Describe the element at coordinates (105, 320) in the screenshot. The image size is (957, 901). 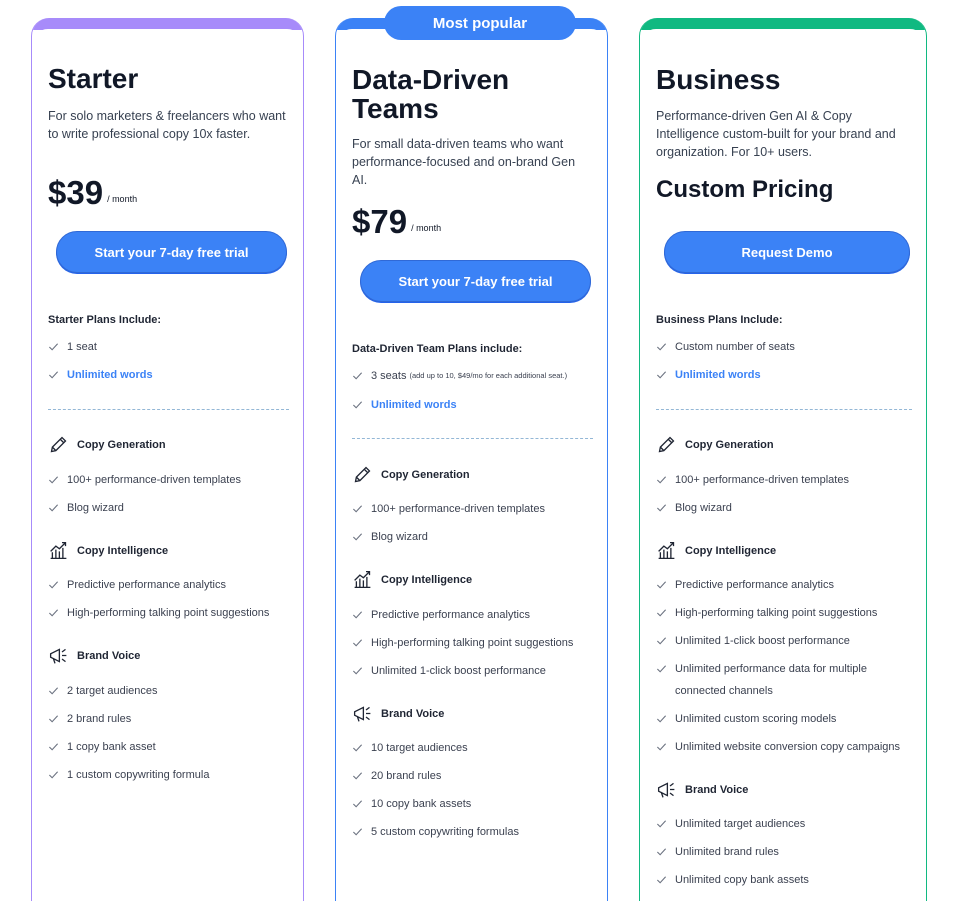
I see `includes-heading: Starter Plans Include:` at that location.